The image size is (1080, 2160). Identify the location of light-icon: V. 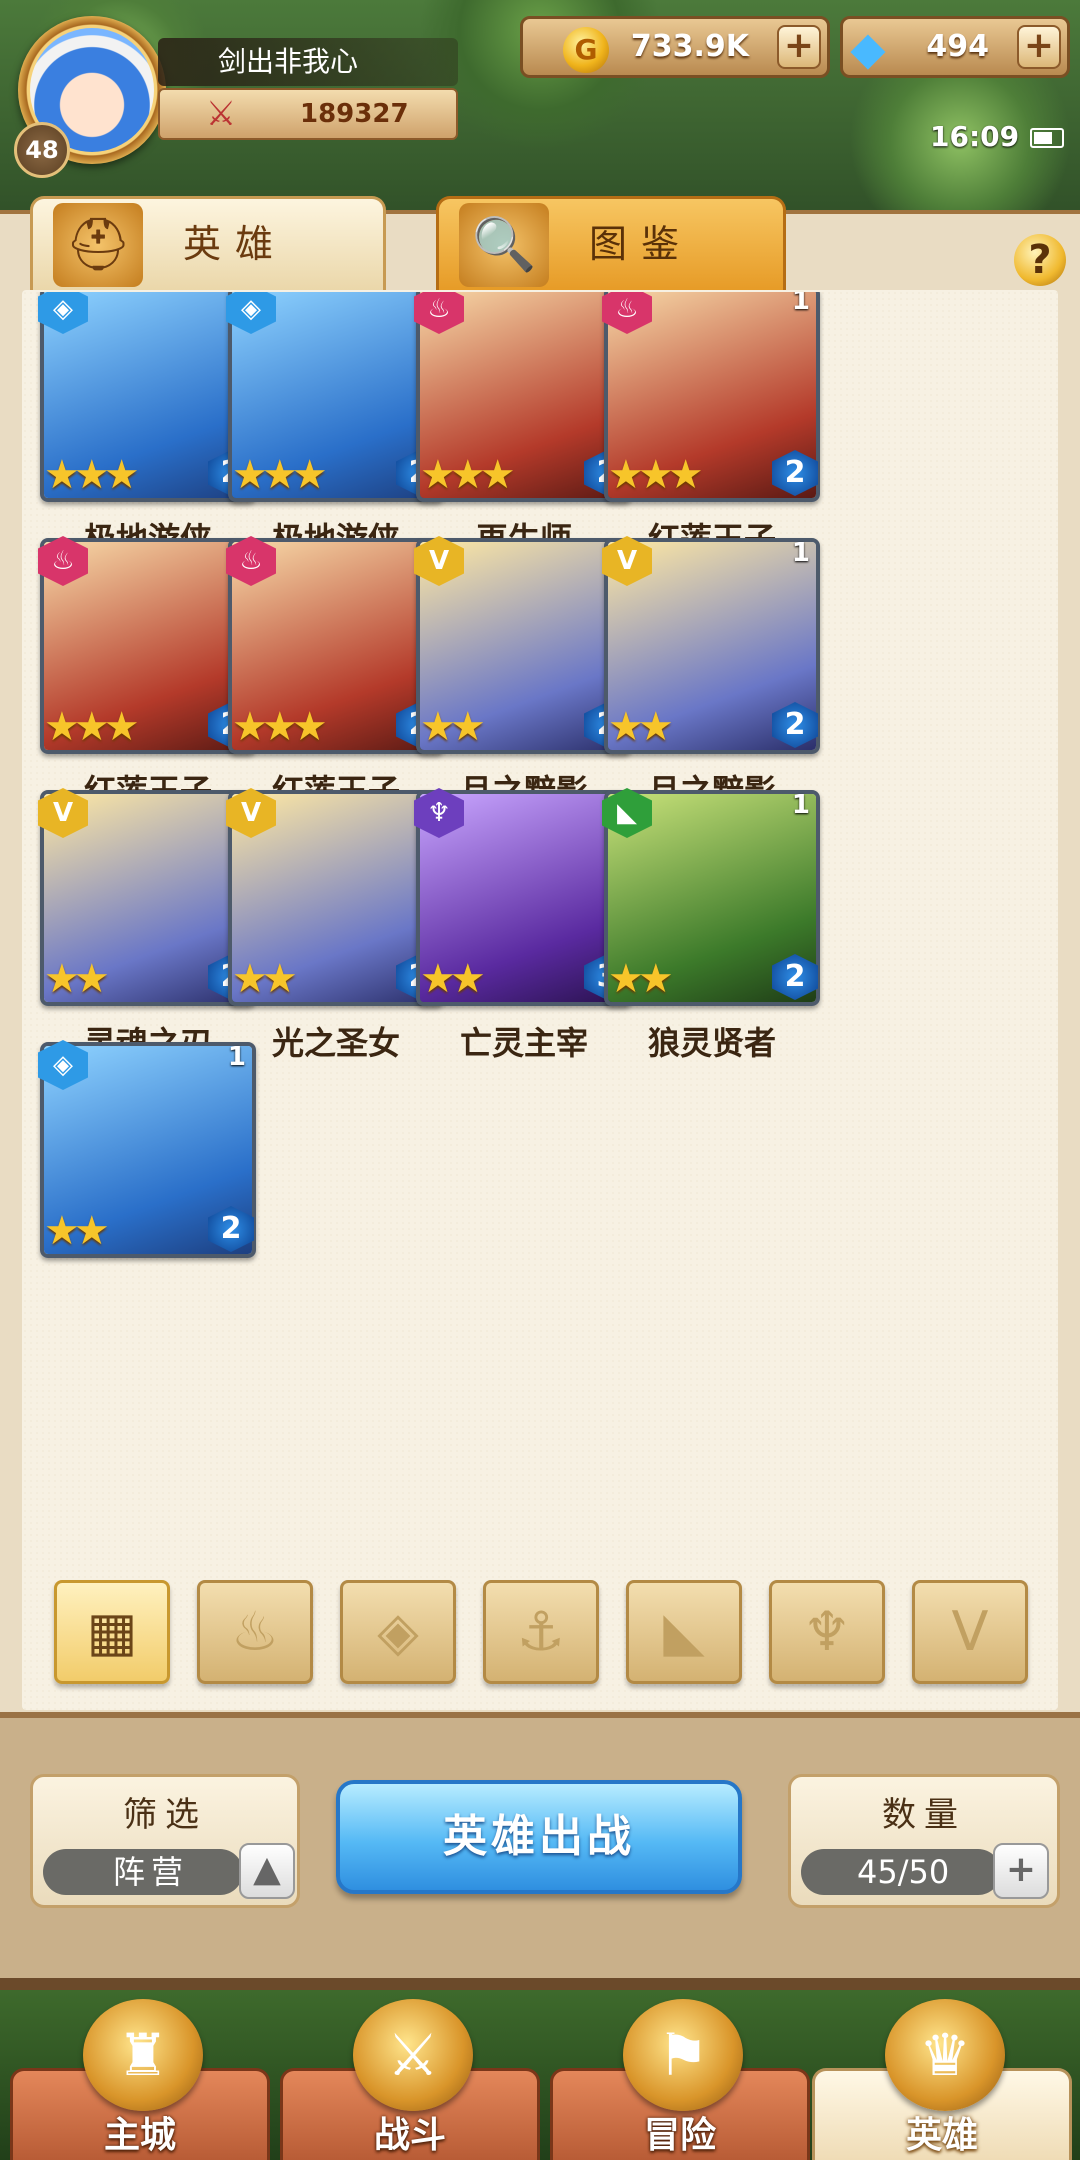
(970, 1631).